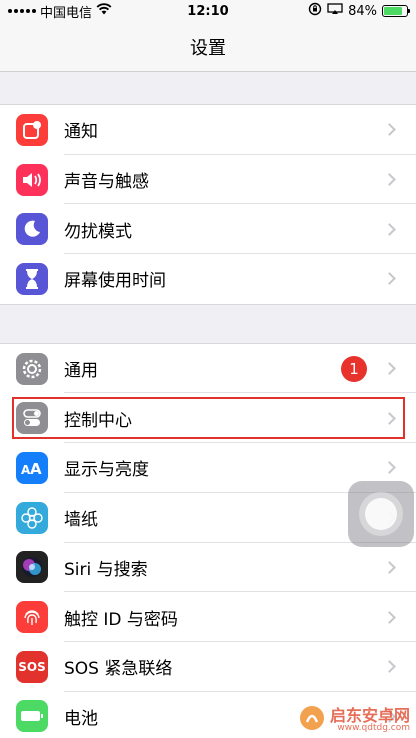 The image size is (416, 738). I want to click on settings-row: SOS SOS 紧急联络, so click(208, 667).